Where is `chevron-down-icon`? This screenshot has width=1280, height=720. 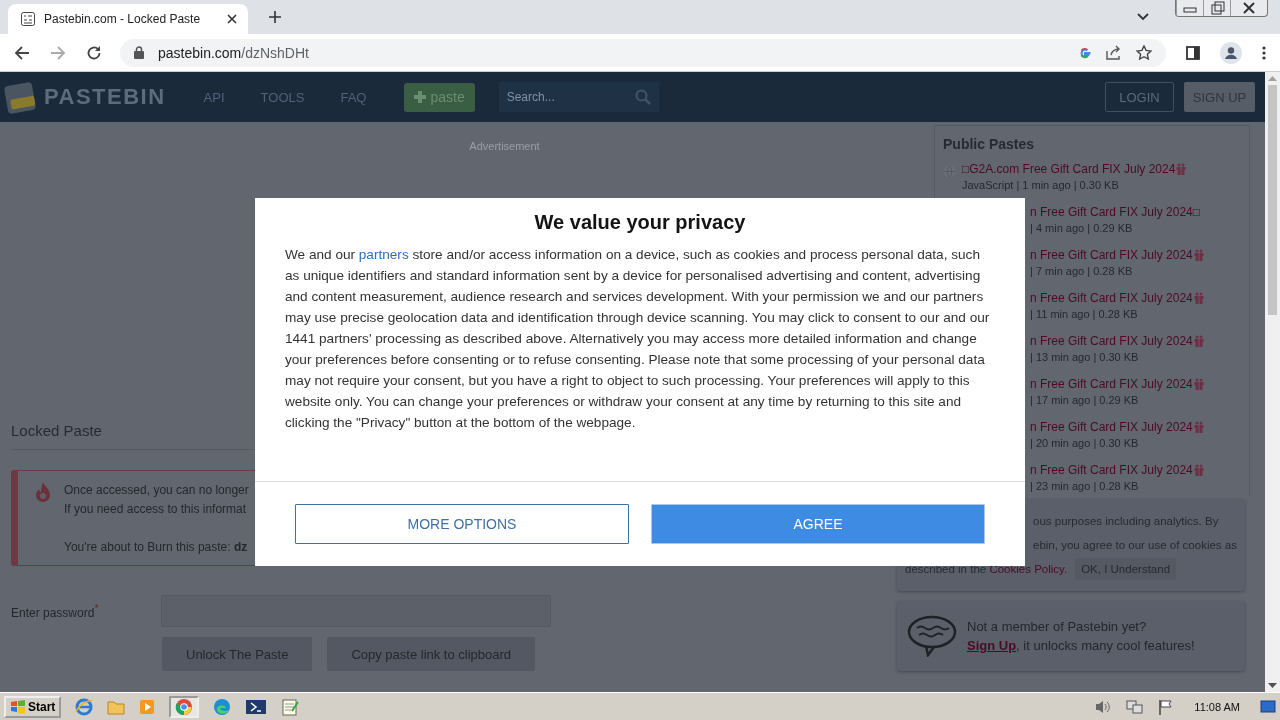 chevron-down-icon is located at coordinates (1143, 17).